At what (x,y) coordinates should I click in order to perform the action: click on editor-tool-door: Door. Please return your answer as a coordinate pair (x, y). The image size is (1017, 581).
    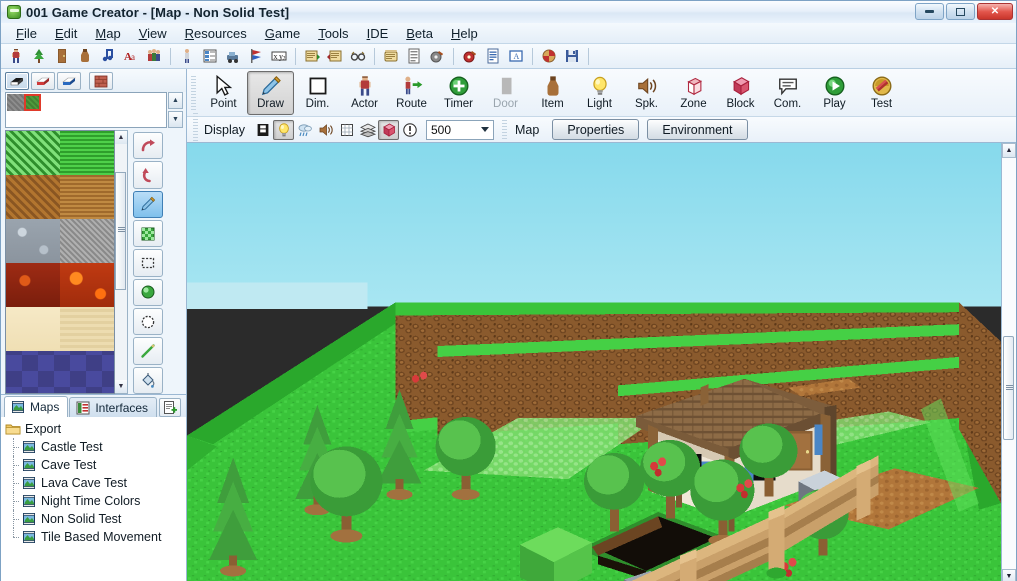
    Looking at the image, I should click on (505, 93).